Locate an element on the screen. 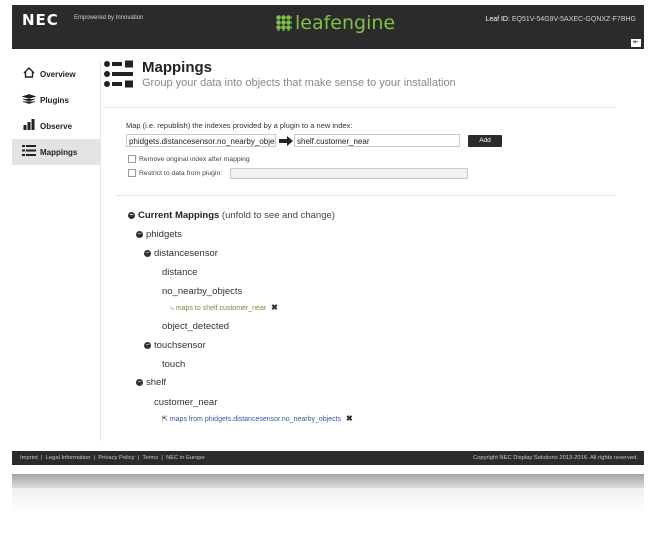  mappings-icon is located at coordinates (120, 74).